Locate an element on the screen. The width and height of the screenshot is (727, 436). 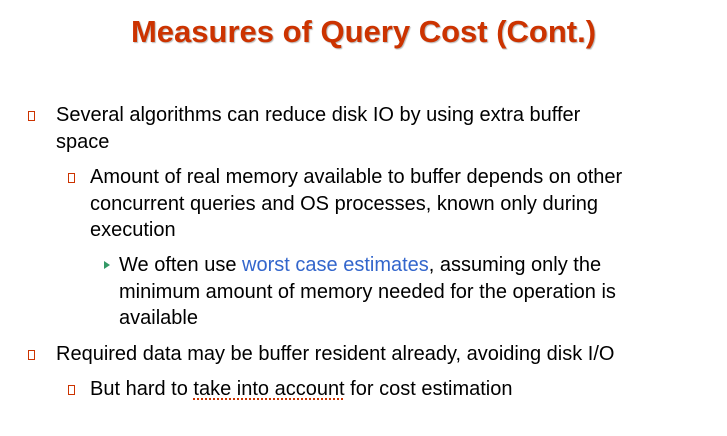
slide-title: Measures of Query Cost (Cont.) is located at coordinates (363, 31).